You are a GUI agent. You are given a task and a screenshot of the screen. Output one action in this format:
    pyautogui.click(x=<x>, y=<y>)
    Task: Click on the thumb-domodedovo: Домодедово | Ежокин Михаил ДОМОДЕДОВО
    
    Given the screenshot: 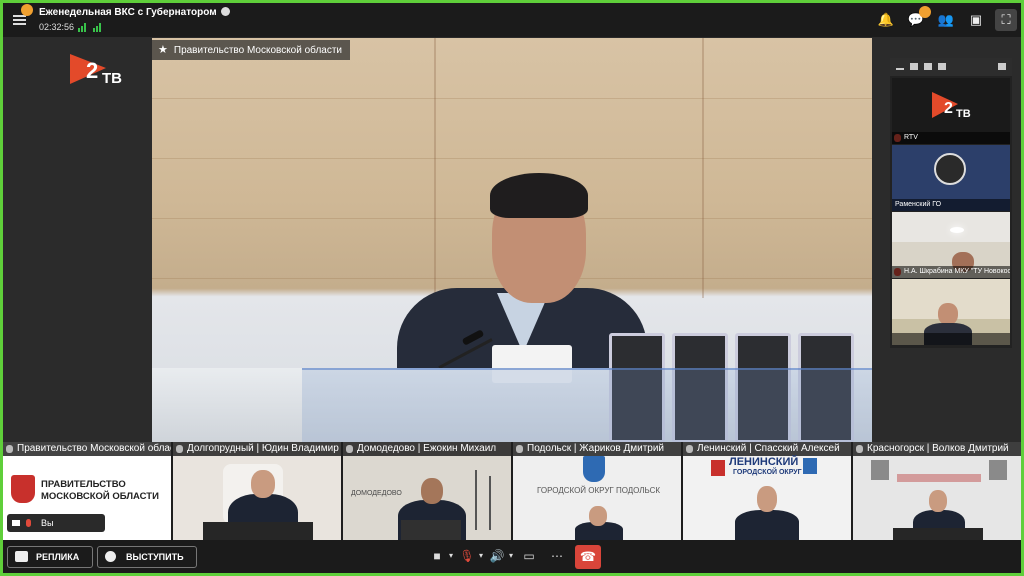 What is the action you would take?
    pyautogui.click(x=427, y=491)
    